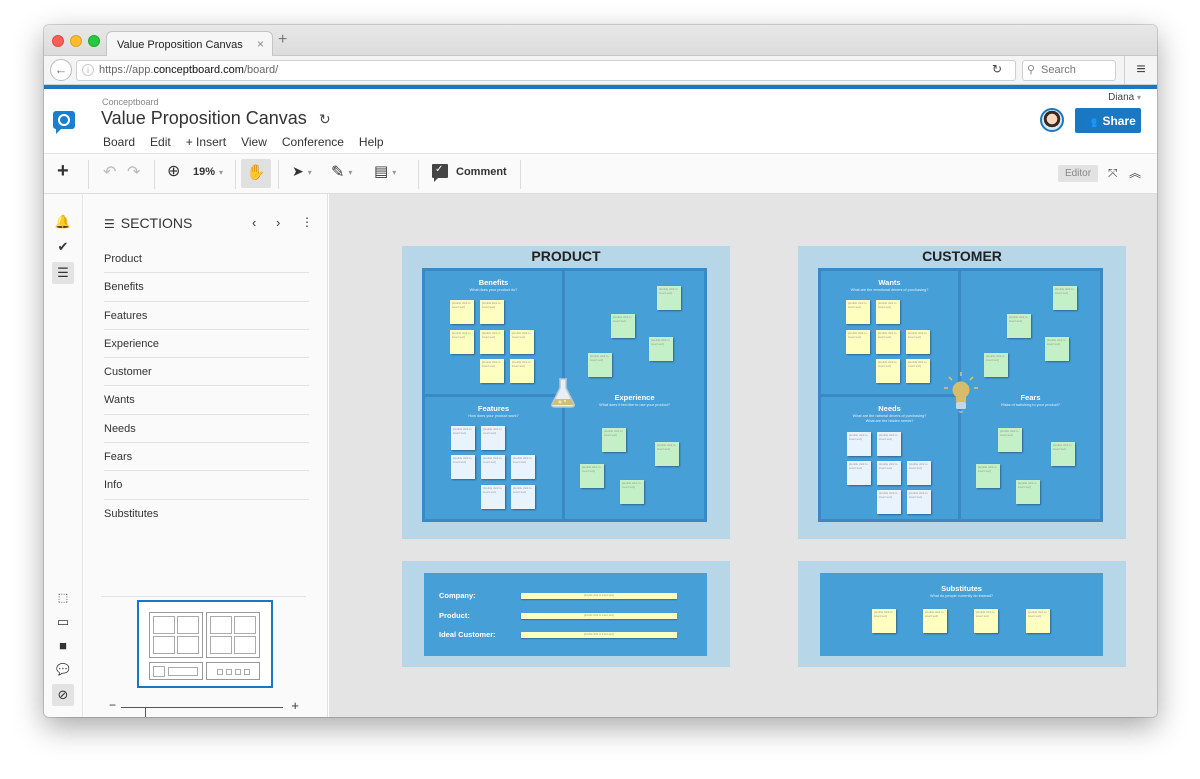 The image size is (1200, 779). What do you see at coordinates (481, 172) in the screenshot?
I see `comment-button: Comment` at bounding box center [481, 172].